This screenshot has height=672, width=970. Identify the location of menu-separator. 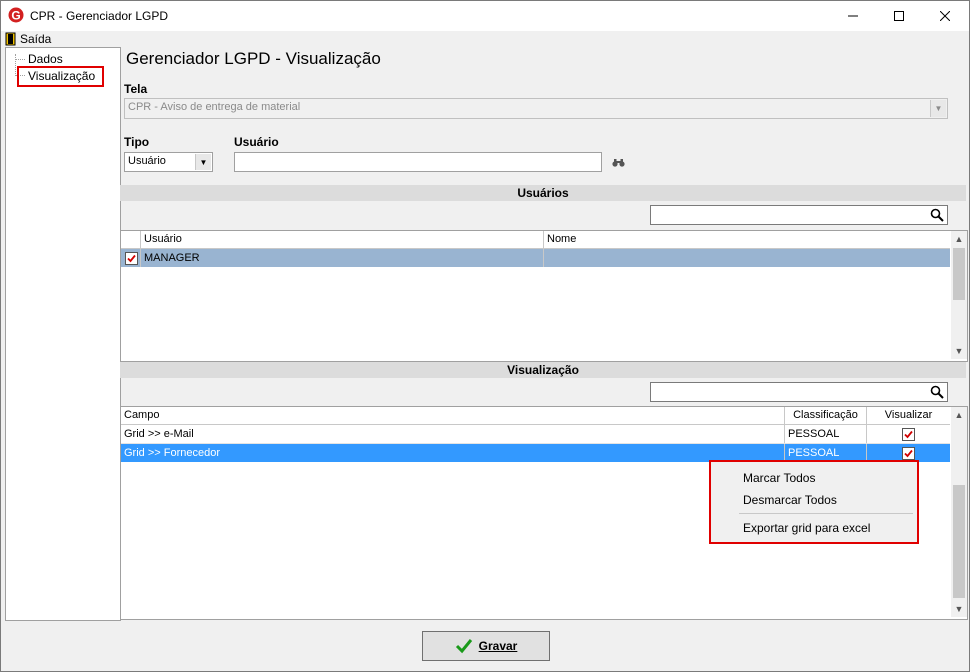
(826, 513).